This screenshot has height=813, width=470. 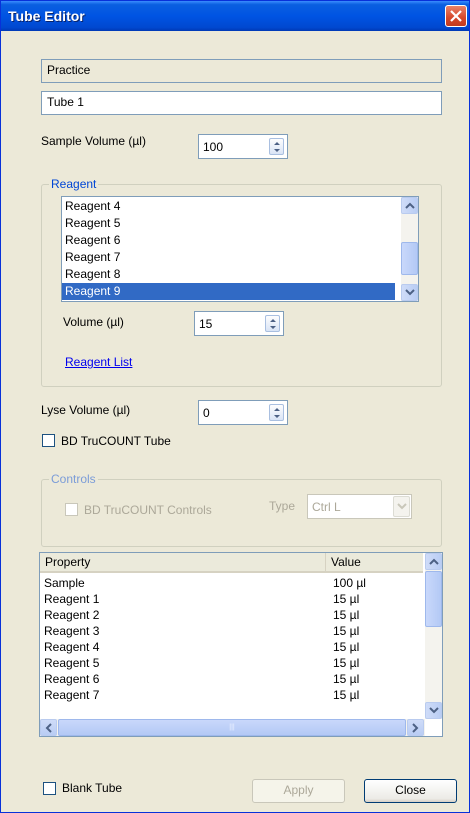 What do you see at coordinates (349, 583) in the screenshot?
I see `property-value-cell: 100 µl` at bounding box center [349, 583].